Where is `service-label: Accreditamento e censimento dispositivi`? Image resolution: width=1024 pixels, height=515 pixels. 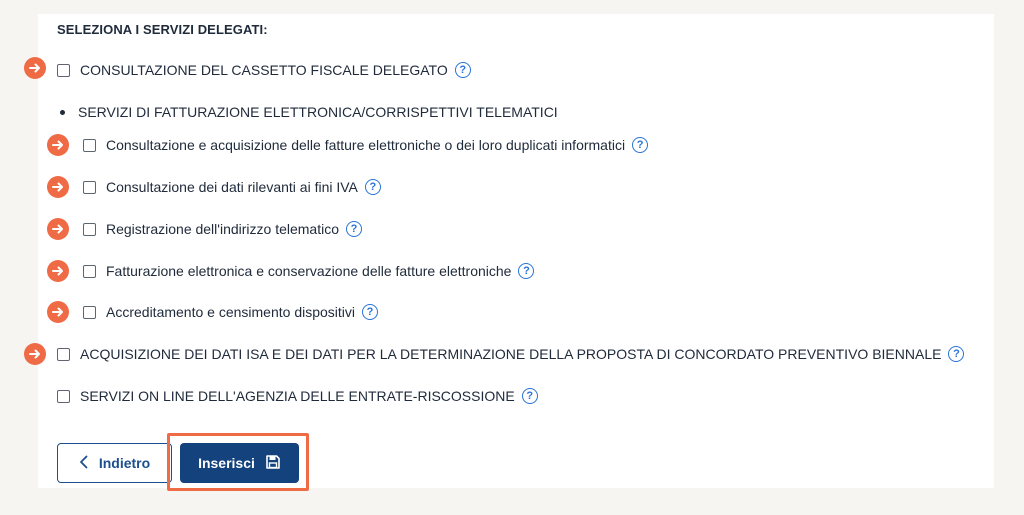
service-label: Accreditamento e censimento dispositivi is located at coordinates (231, 312).